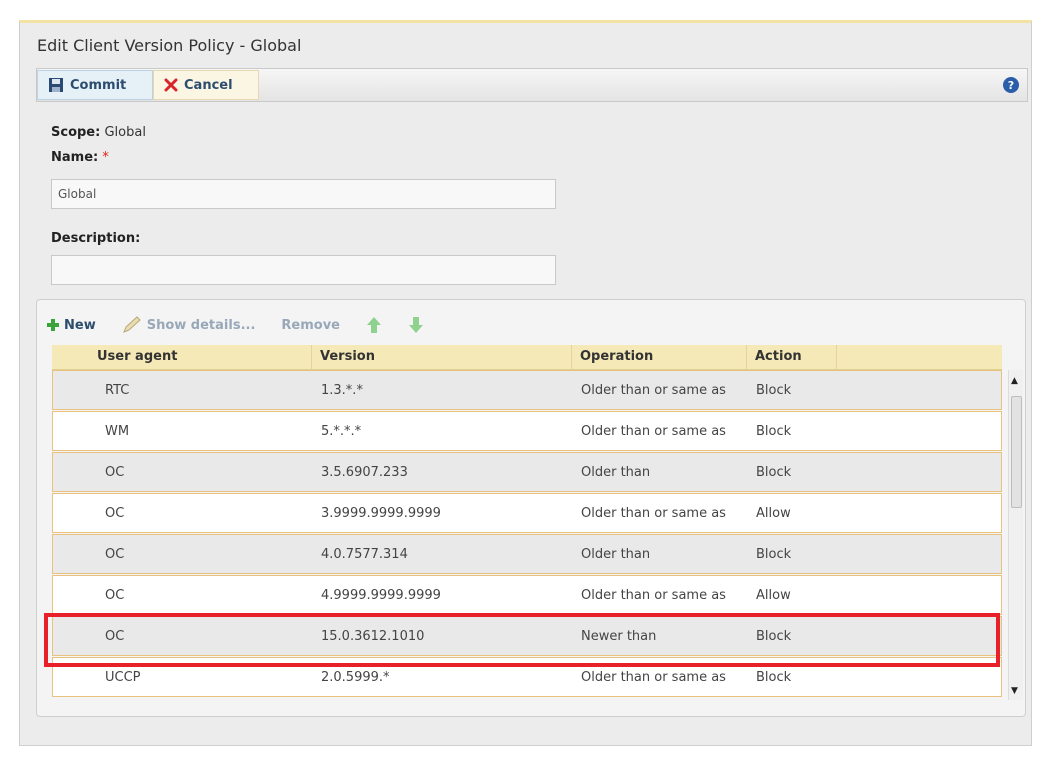  Describe the element at coordinates (1011, 85) in the screenshot. I see `help-icon: ?` at that location.